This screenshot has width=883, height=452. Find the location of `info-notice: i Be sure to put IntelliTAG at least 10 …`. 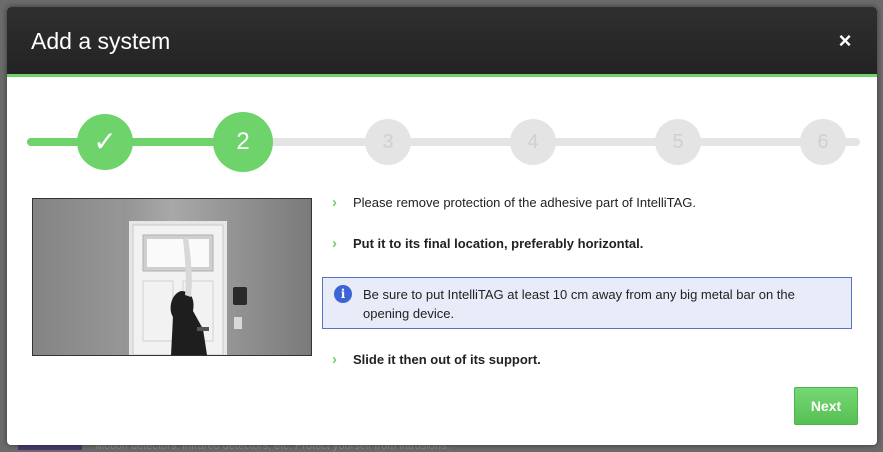

info-notice: i Be sure to put IntelliTAG at least 10 … is located at coordinates (587, 303).